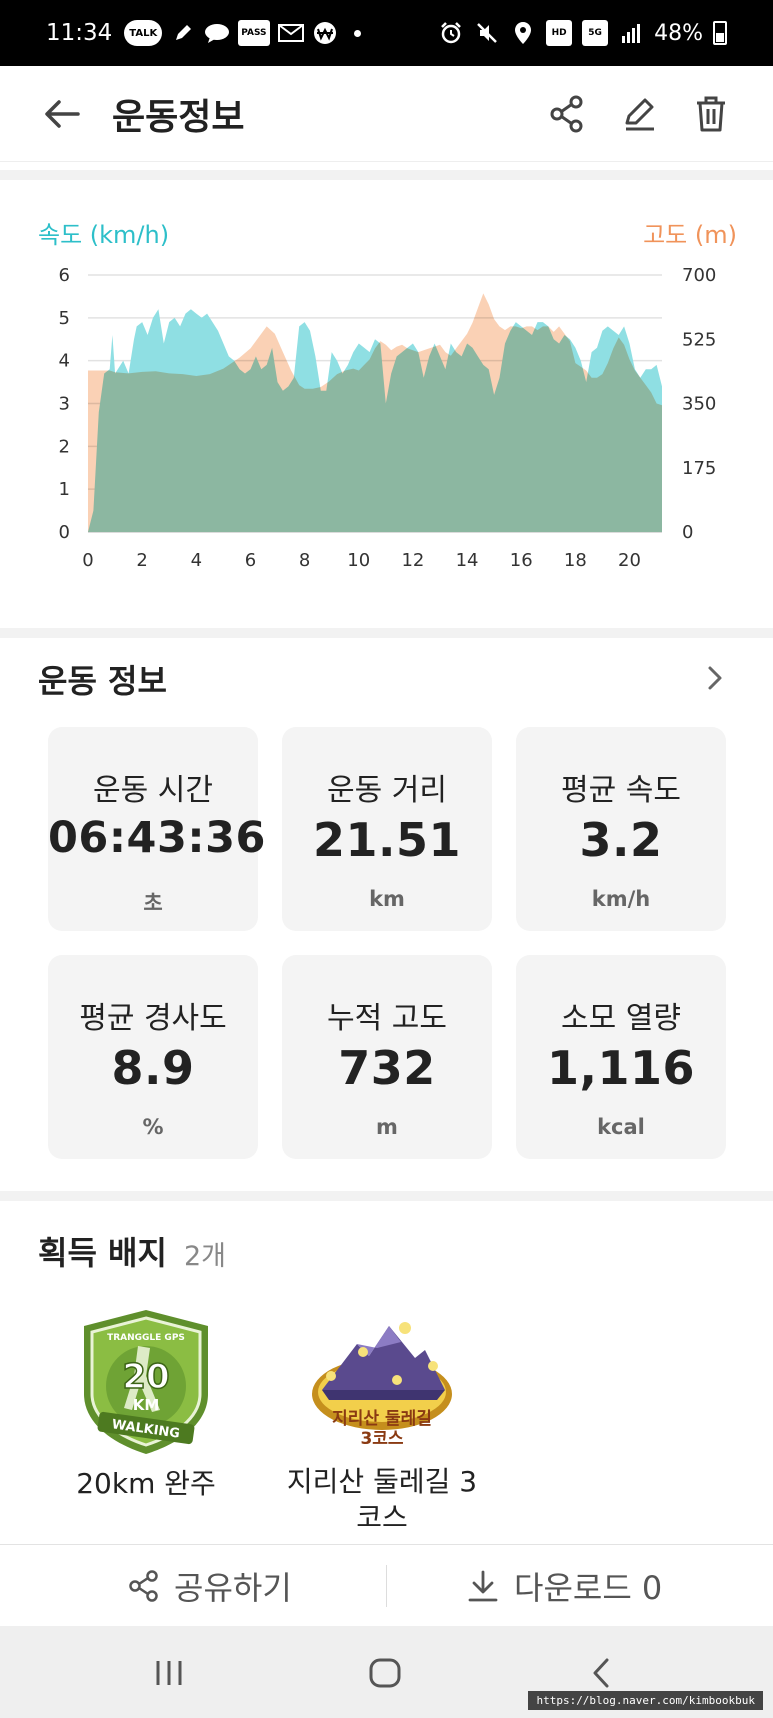 Image resolution: width=773 pixels, height=1718 pixels. What do you see at coordinates (387, 1018) in the screenshot?
I see `stat-label: 누적 고도` at bounding box center [387, 1018].